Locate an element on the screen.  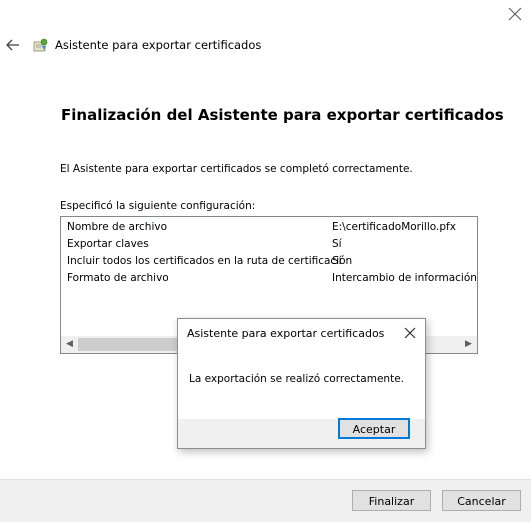
scroll-left-icon: ◀ is located at coordinates (69, 344).